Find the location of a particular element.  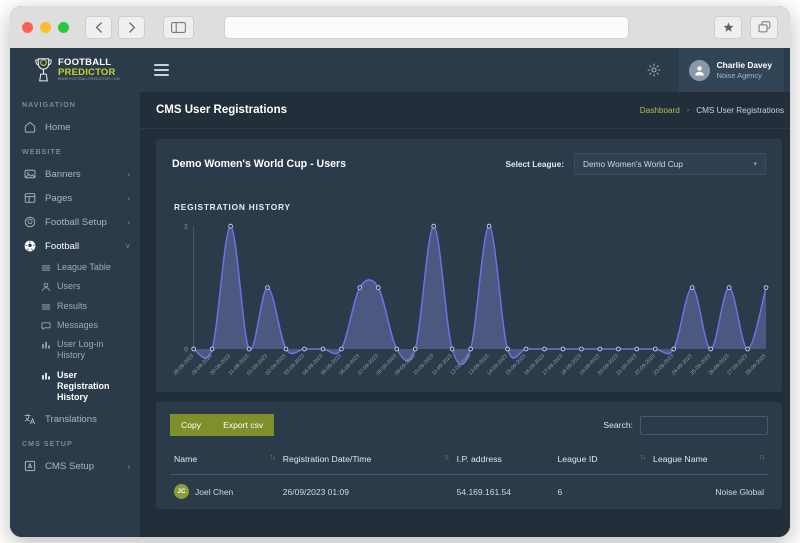

star-icon is located at coordinates (728, 27).